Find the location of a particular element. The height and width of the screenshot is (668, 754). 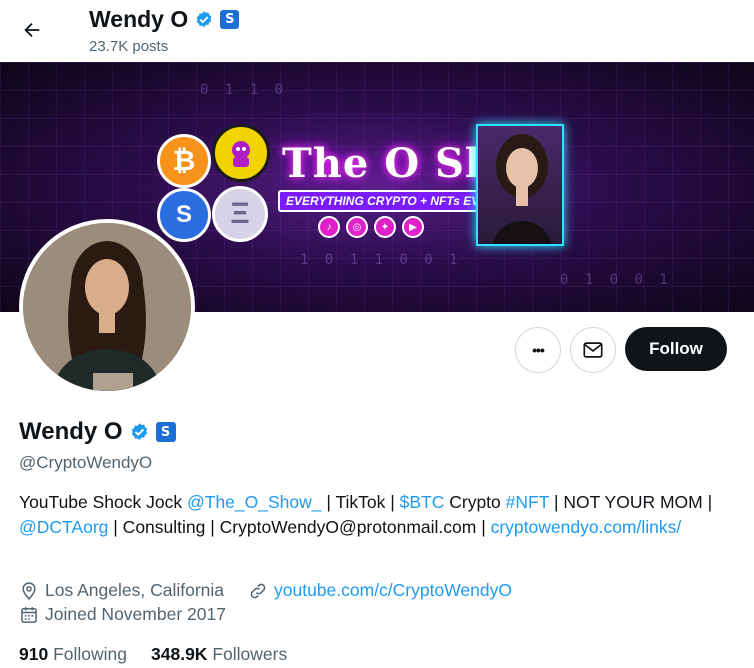

bio-mention-link: @DCTAorg is located at coordinates (63, 527).